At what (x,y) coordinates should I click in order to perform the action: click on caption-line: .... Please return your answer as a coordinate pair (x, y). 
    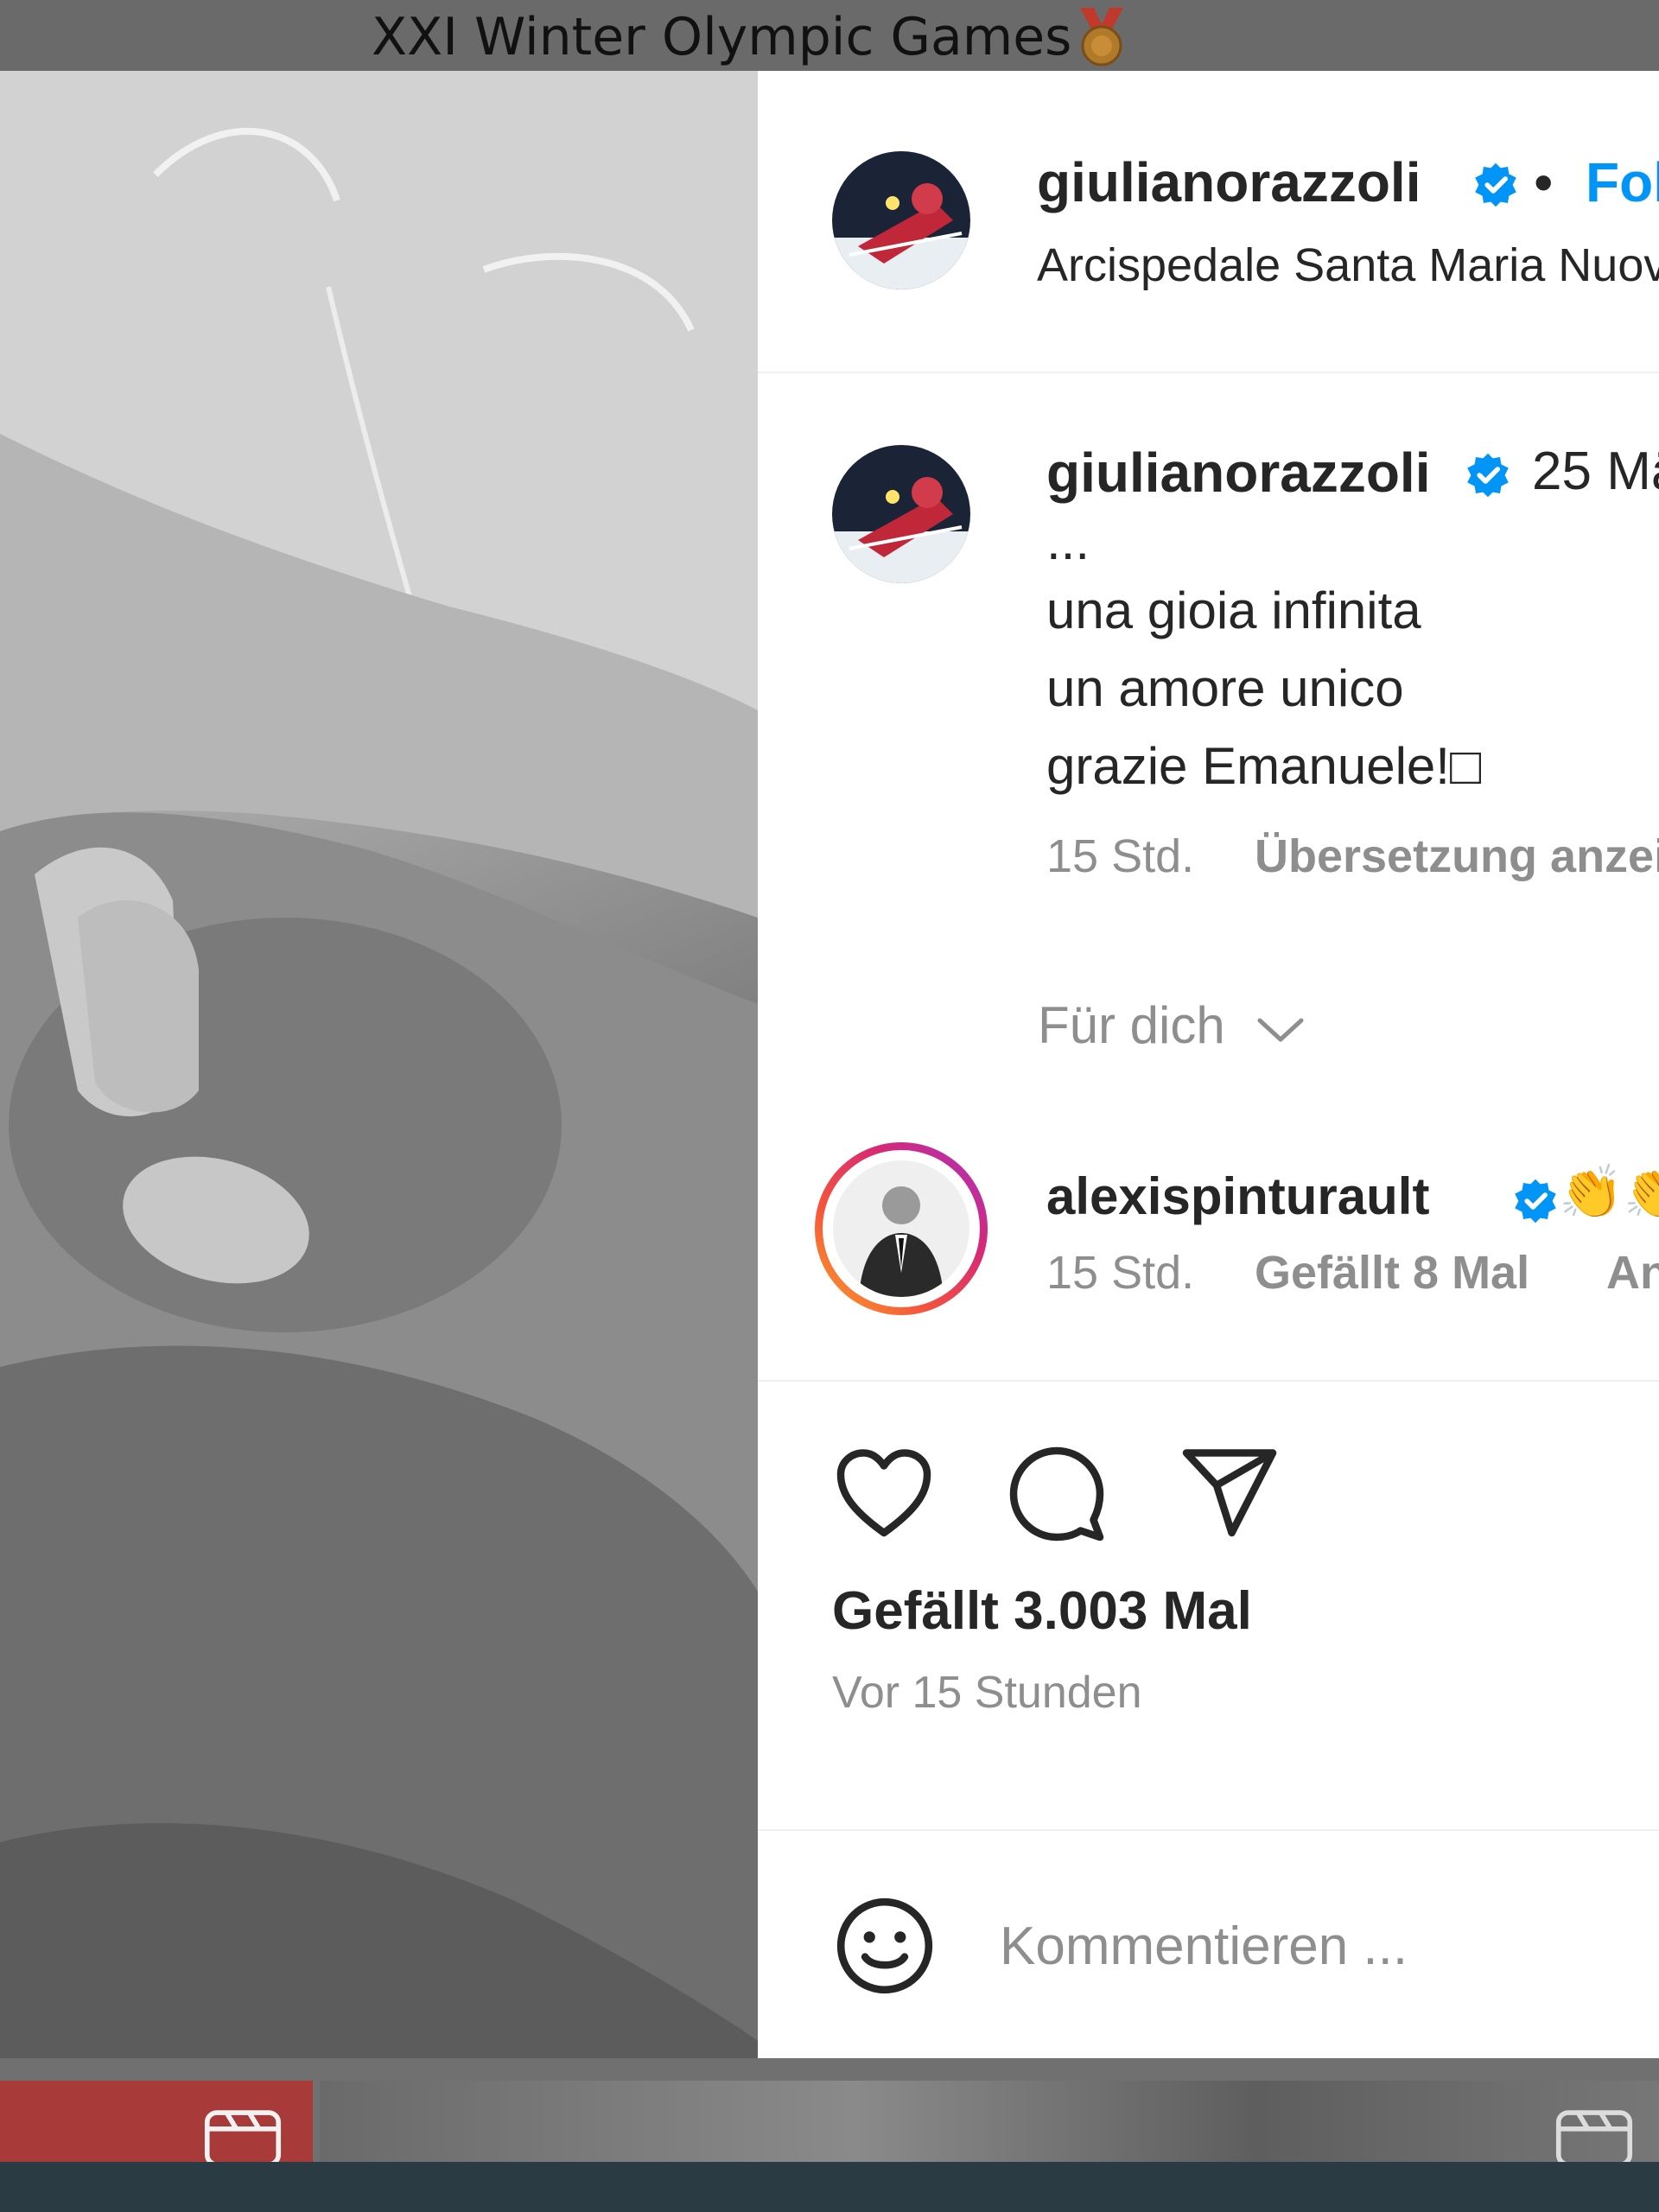
    Looking at the image, I should click on (1068, 541).